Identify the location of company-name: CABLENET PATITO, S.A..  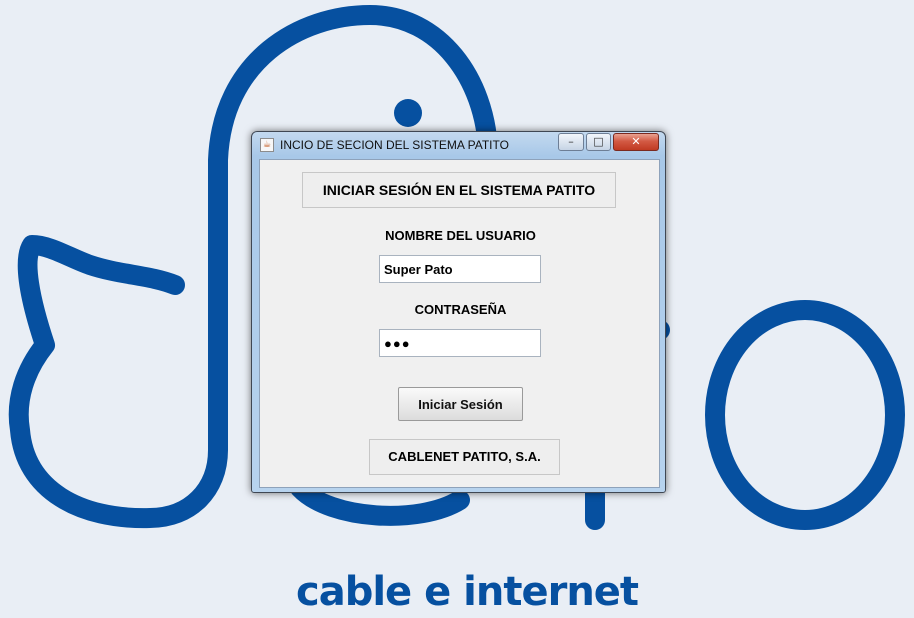
(464, 457).